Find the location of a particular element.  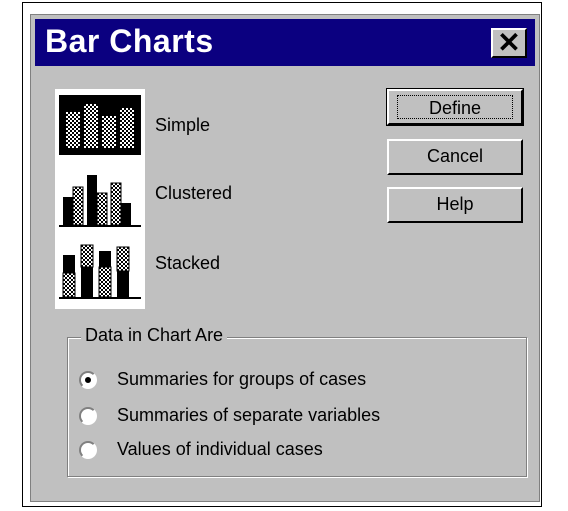

help-button-label: Help is located at coordinates (455, 204).